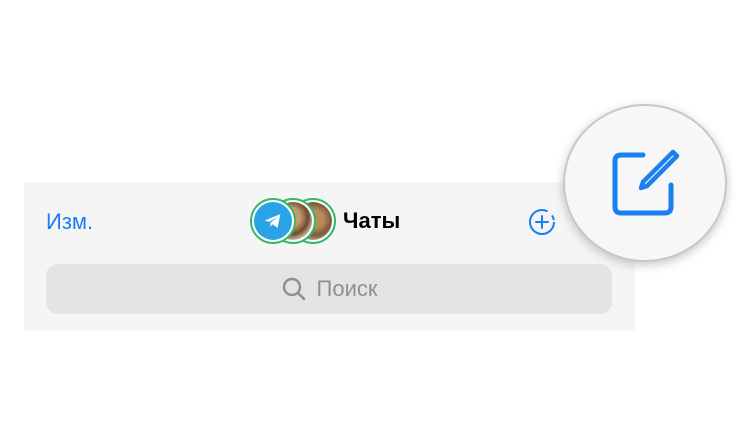 This screenshot has width=751, height=435. What do you see at coordinates (347, 288) in the screenshot?
I see `search-placeholder: Поиск` at bounding box center [347, 288].